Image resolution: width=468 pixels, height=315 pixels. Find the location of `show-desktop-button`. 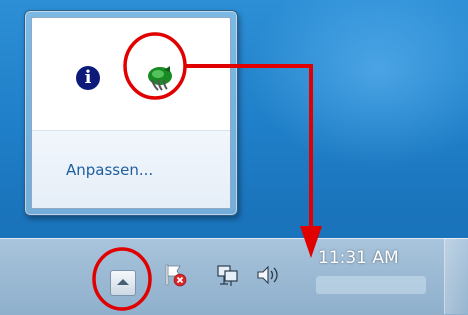

show-desktop-button is located at coordinates (456, 276).